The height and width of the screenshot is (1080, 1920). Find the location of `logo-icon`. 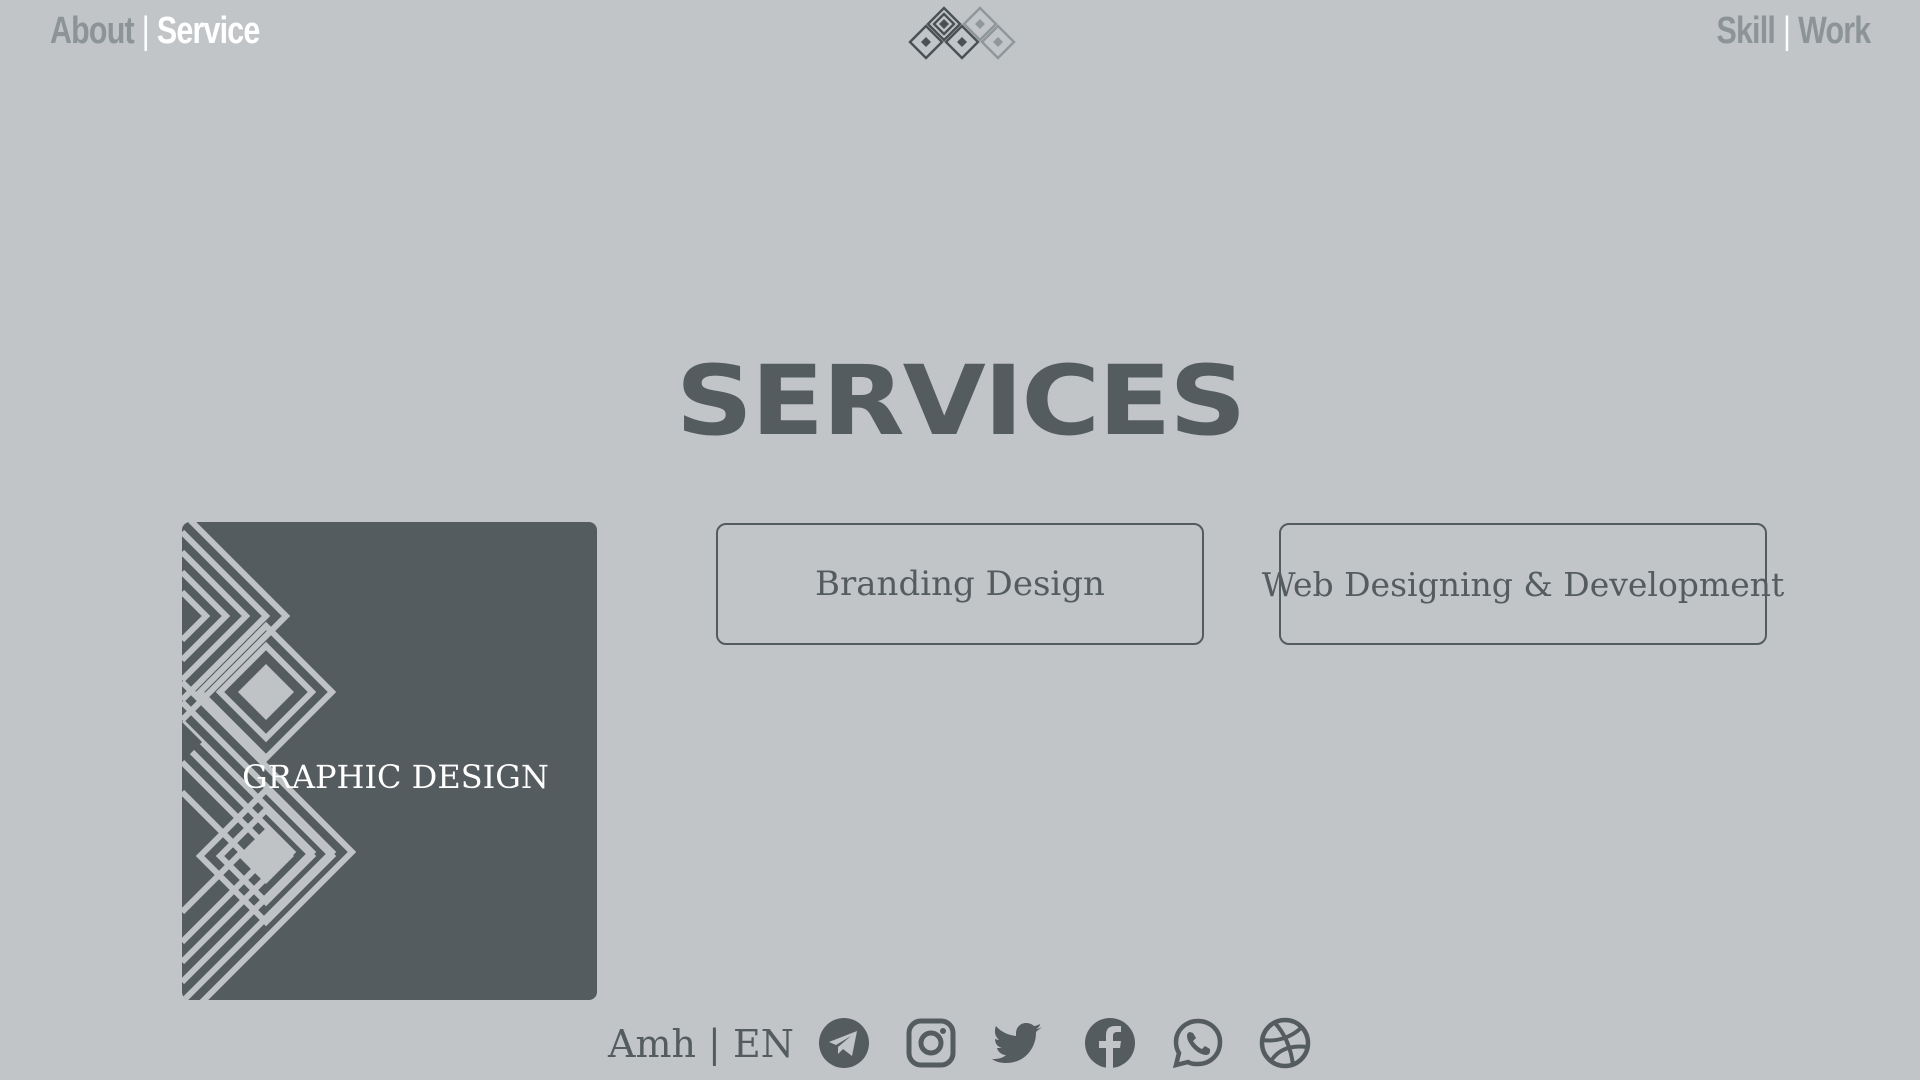

logo-icon is located at coordinates (960, 33).